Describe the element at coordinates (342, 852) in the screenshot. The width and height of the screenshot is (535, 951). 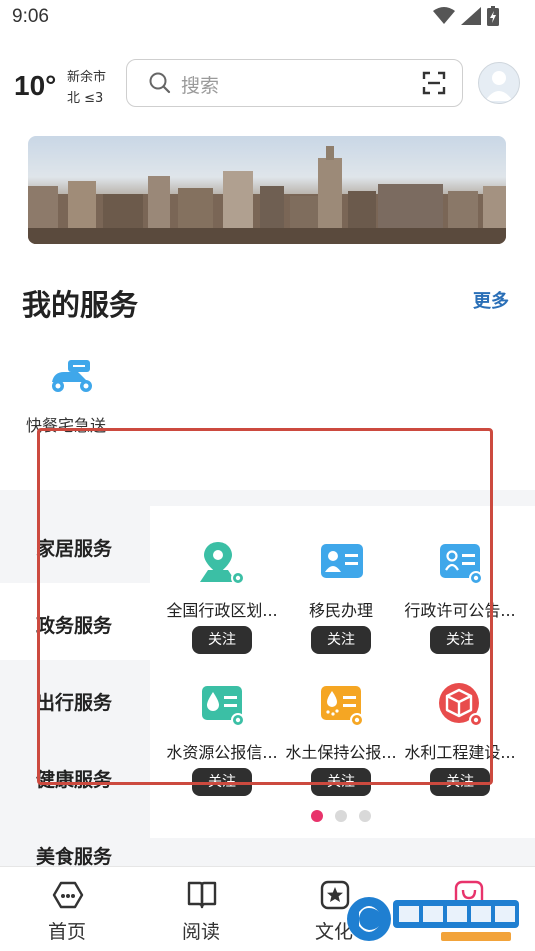
I see `grid-bottom-strip` at that location.